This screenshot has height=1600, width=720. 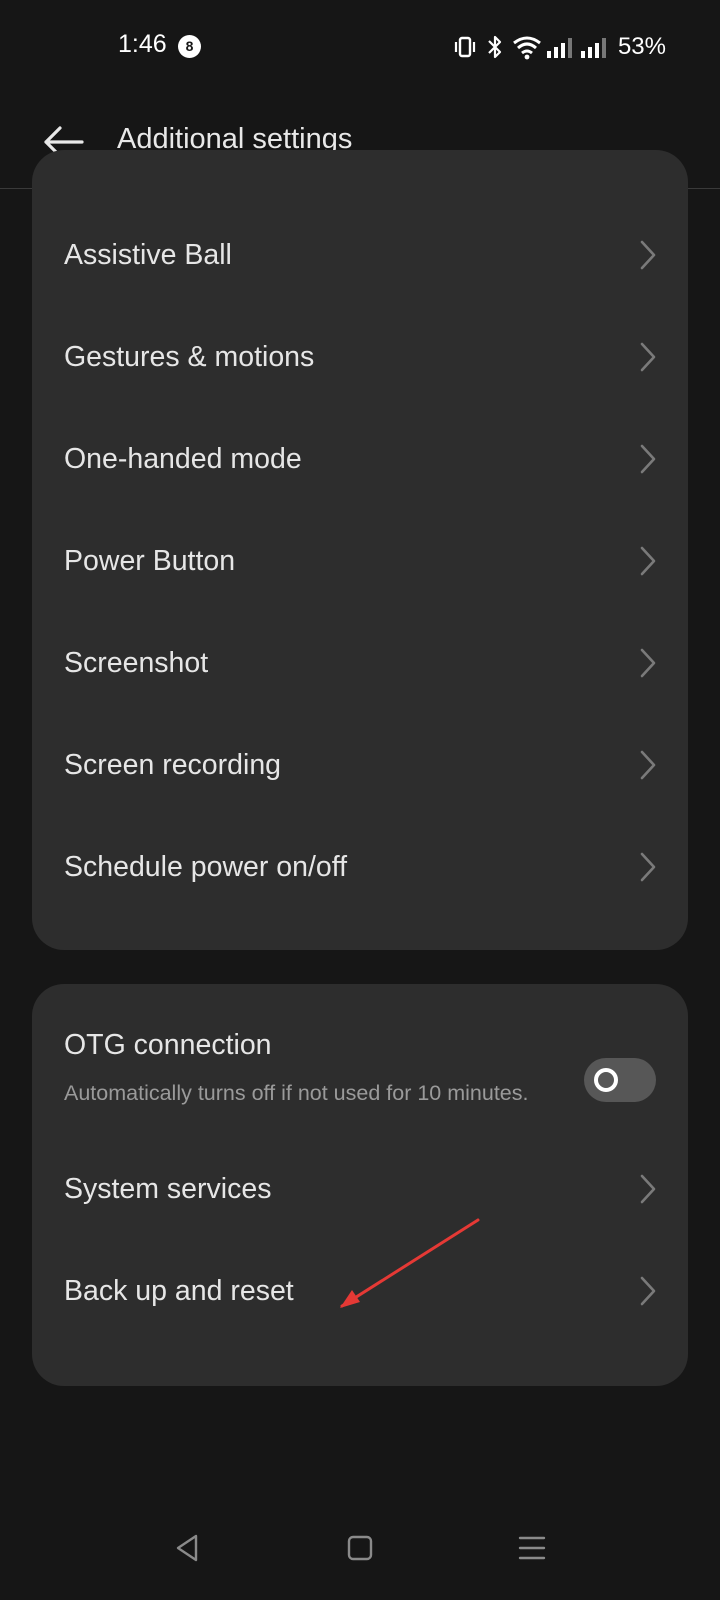 I want to click on battery-level: 53%, so click(x=641, y=46).